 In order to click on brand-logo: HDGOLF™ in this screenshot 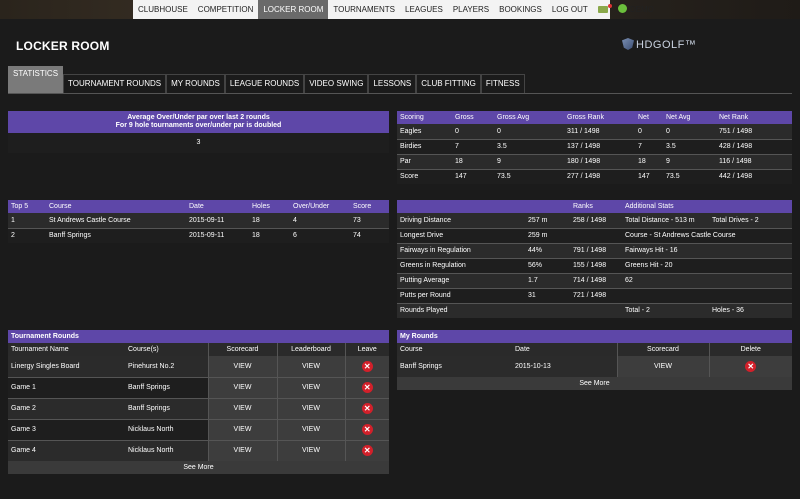, I will do `click(659, 44)`.